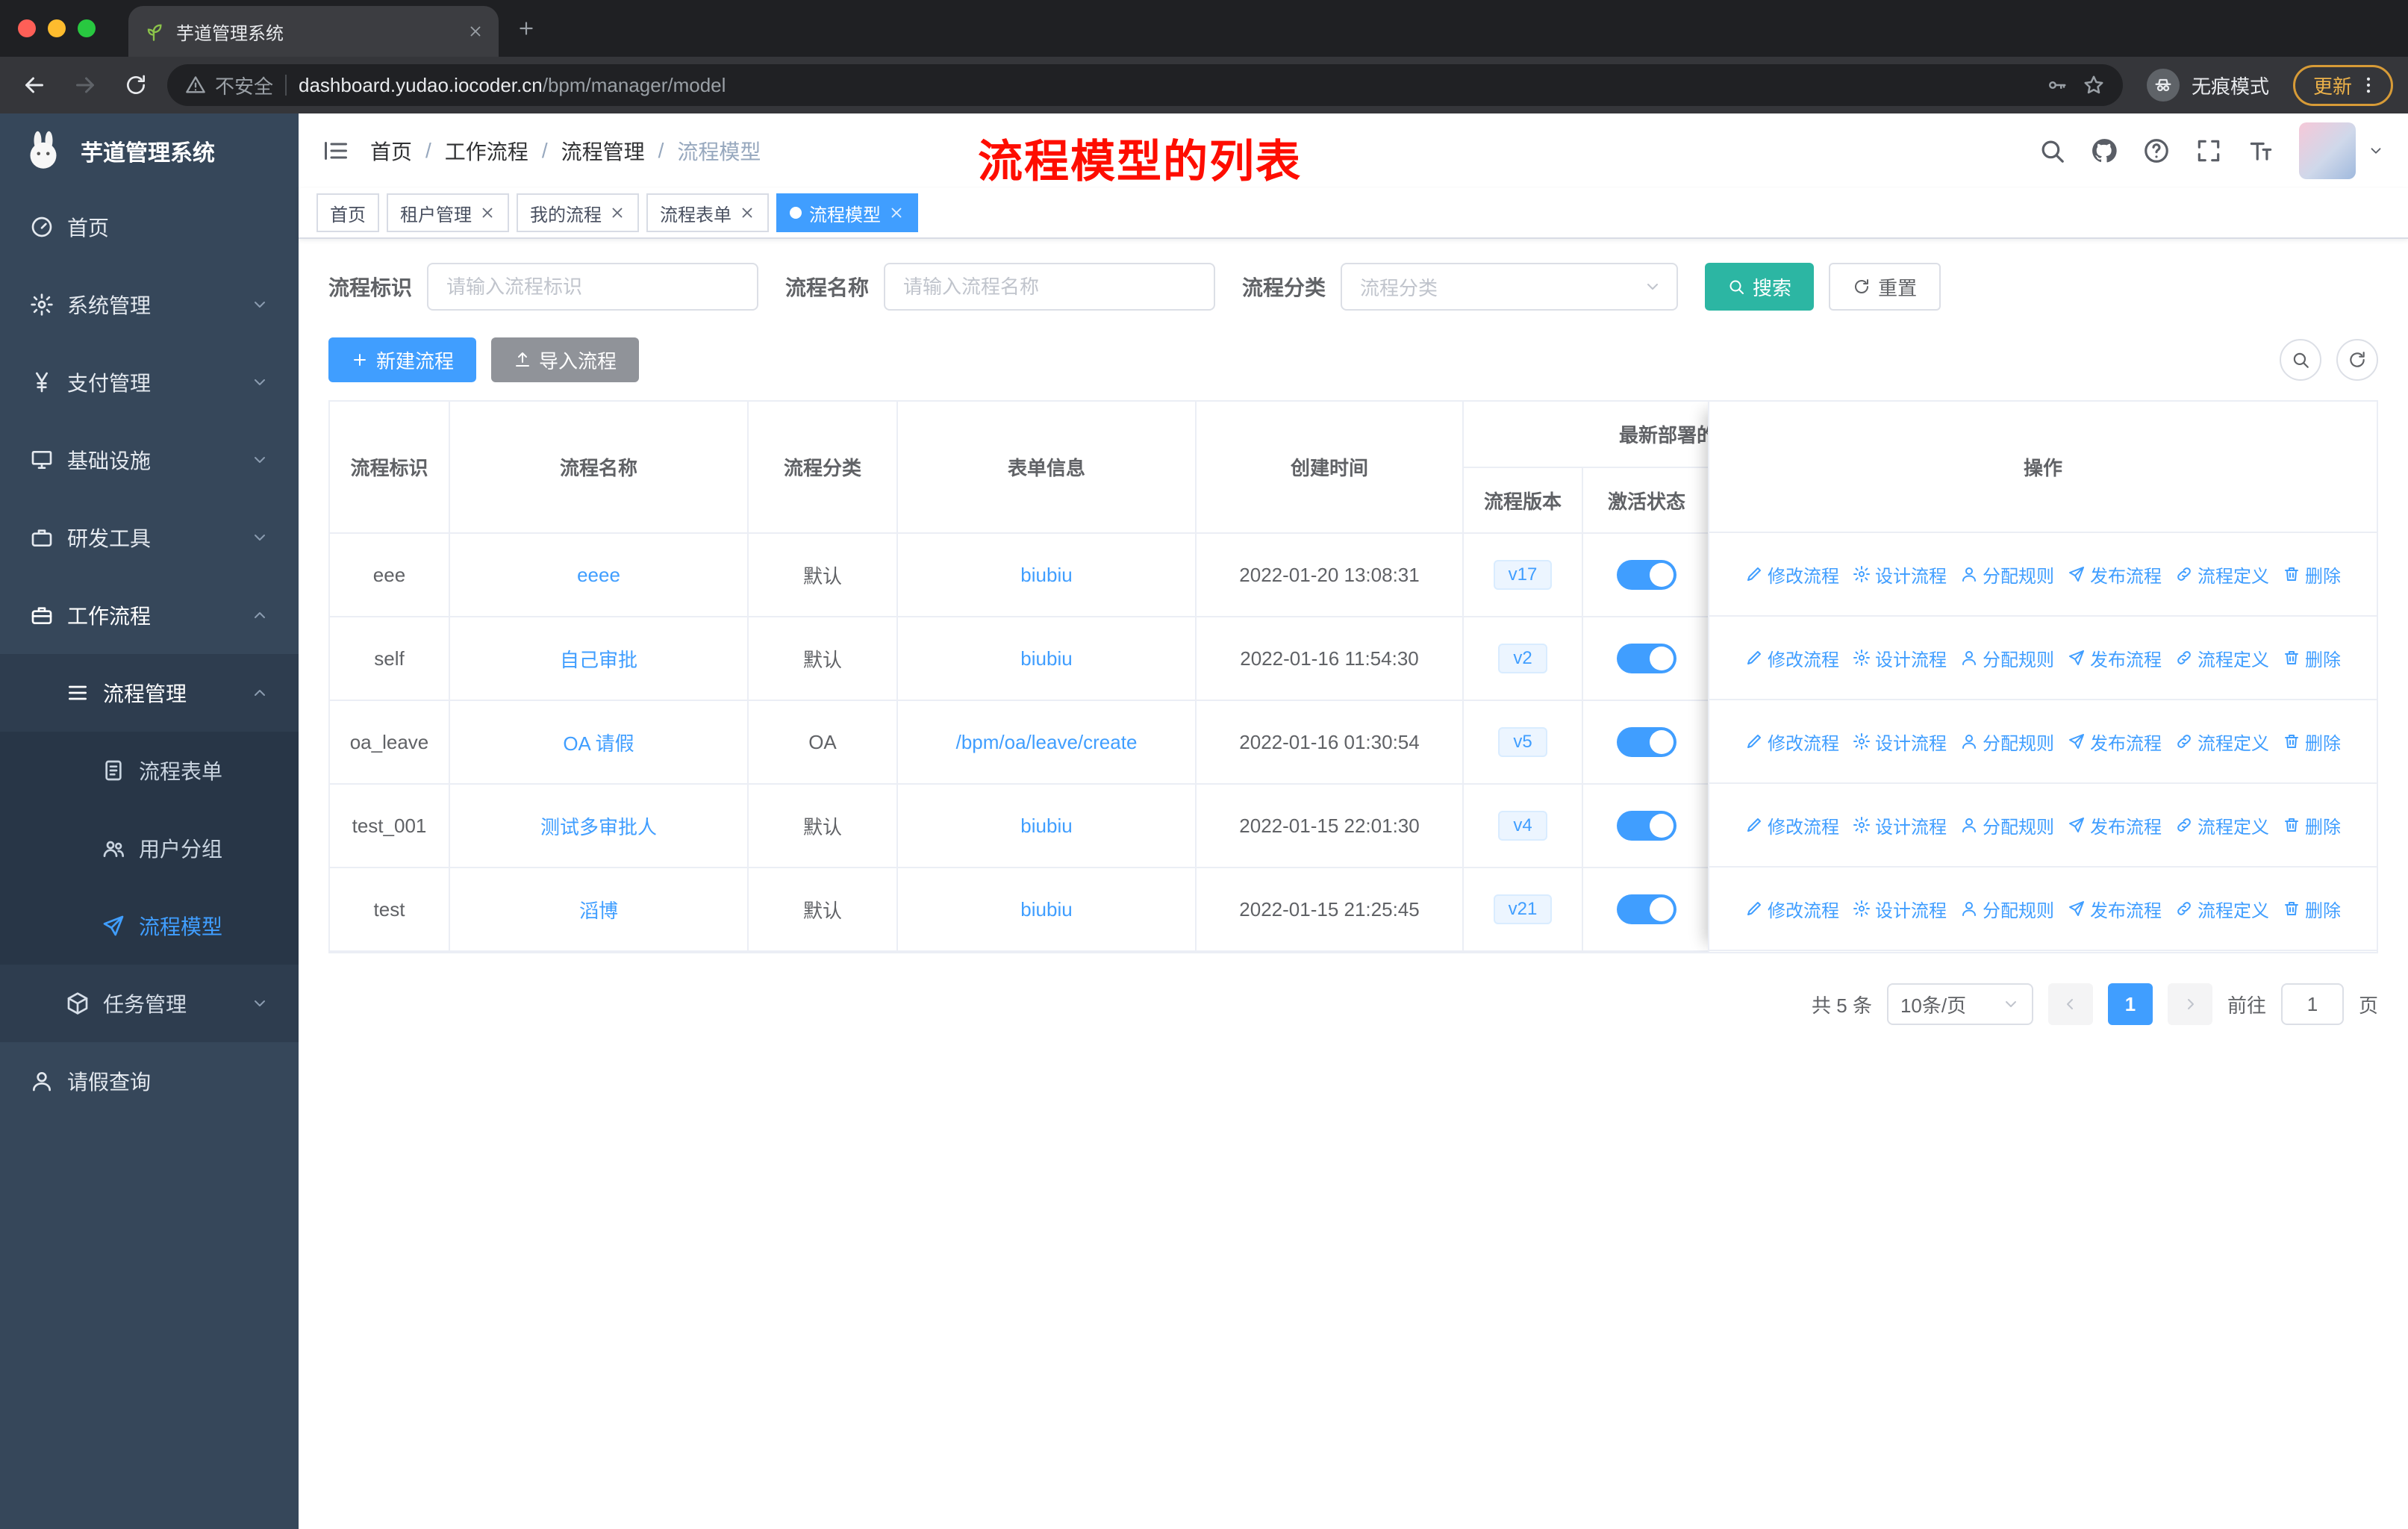 The image size is (2408, 1529). Describe the element at coordinates (2130, 1004) in the screenshot. I see `page-1-button: 1` at that location.